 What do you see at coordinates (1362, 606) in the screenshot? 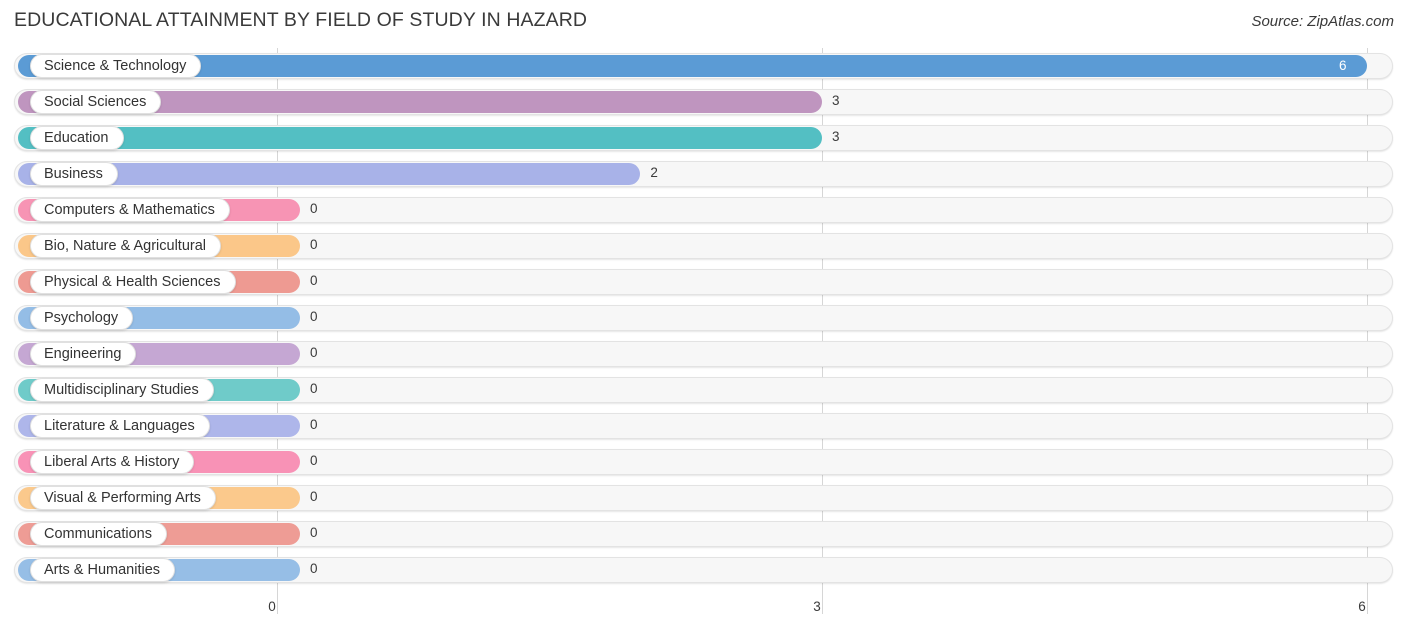
I see `x-axis-tick-label: 6` at bounding box center [1362, 606].